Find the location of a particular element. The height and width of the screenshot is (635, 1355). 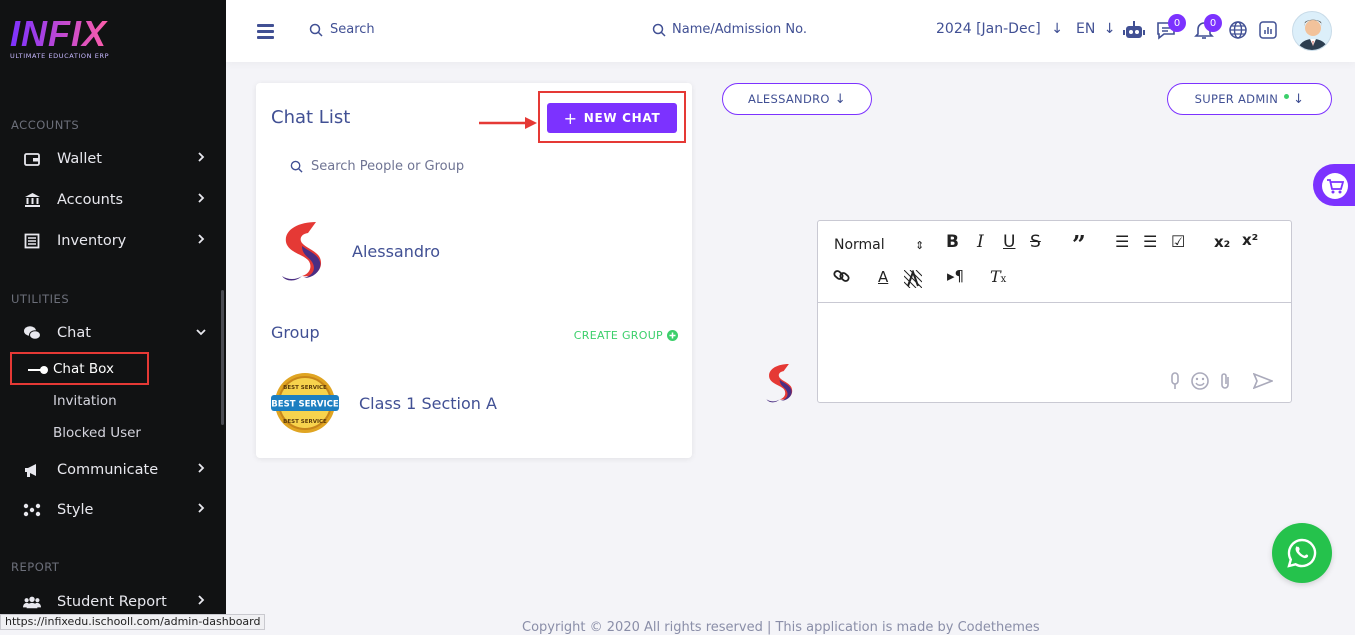

format-select-value: Normal is located at coordinates (859, 245).